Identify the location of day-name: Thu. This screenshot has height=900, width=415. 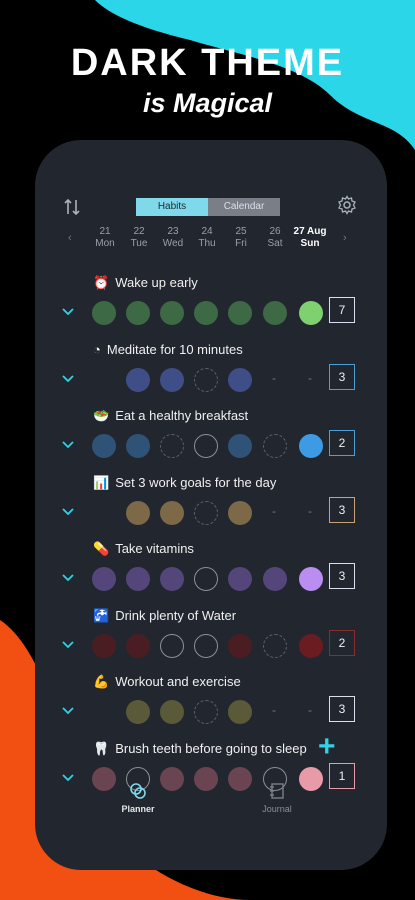
(207, 243).